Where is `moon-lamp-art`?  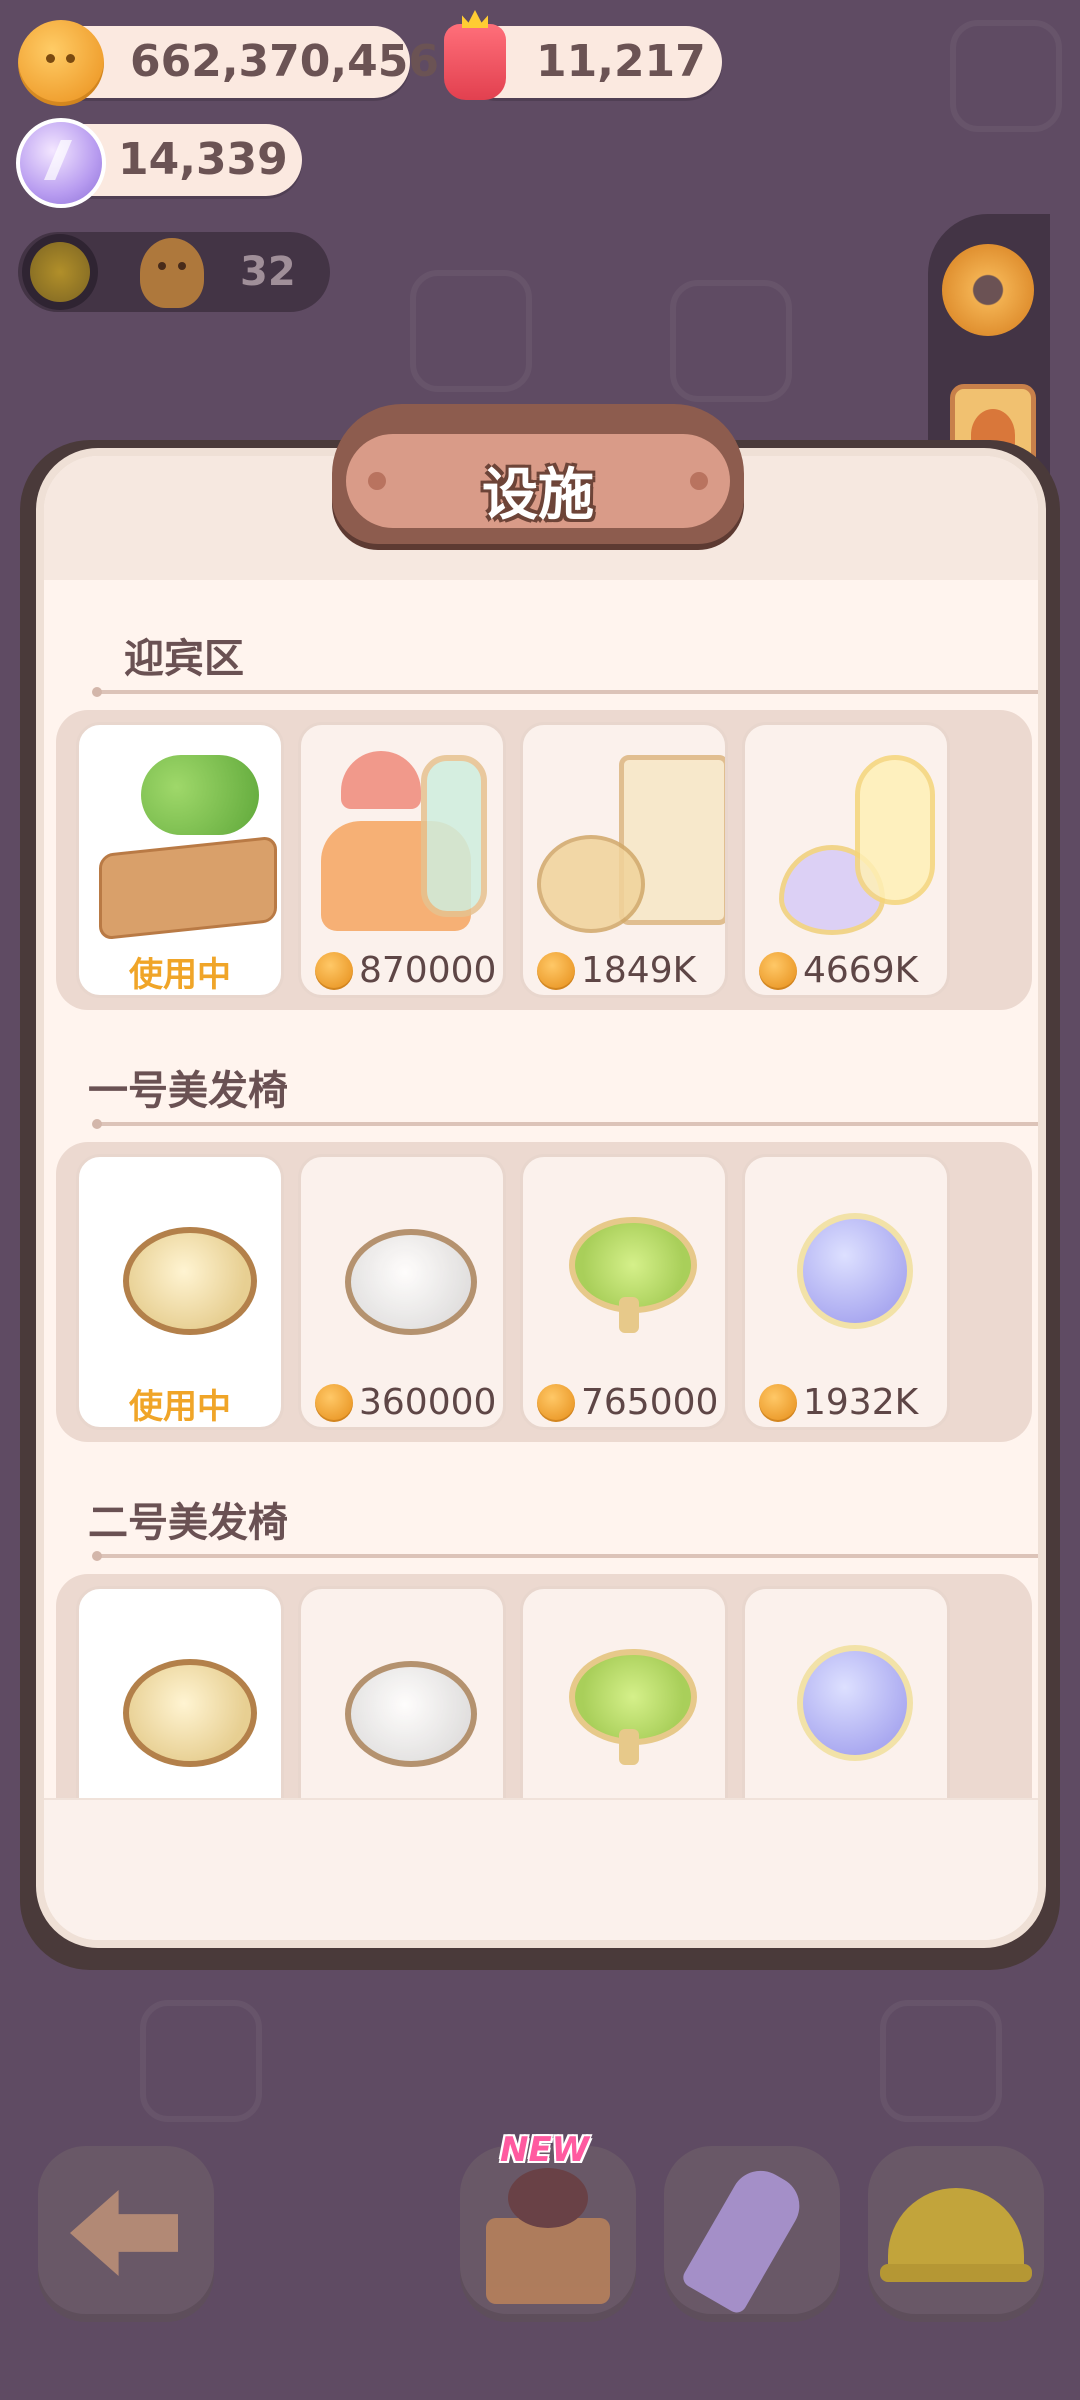 moon-lamp-art is located at coordinates (895, 830).